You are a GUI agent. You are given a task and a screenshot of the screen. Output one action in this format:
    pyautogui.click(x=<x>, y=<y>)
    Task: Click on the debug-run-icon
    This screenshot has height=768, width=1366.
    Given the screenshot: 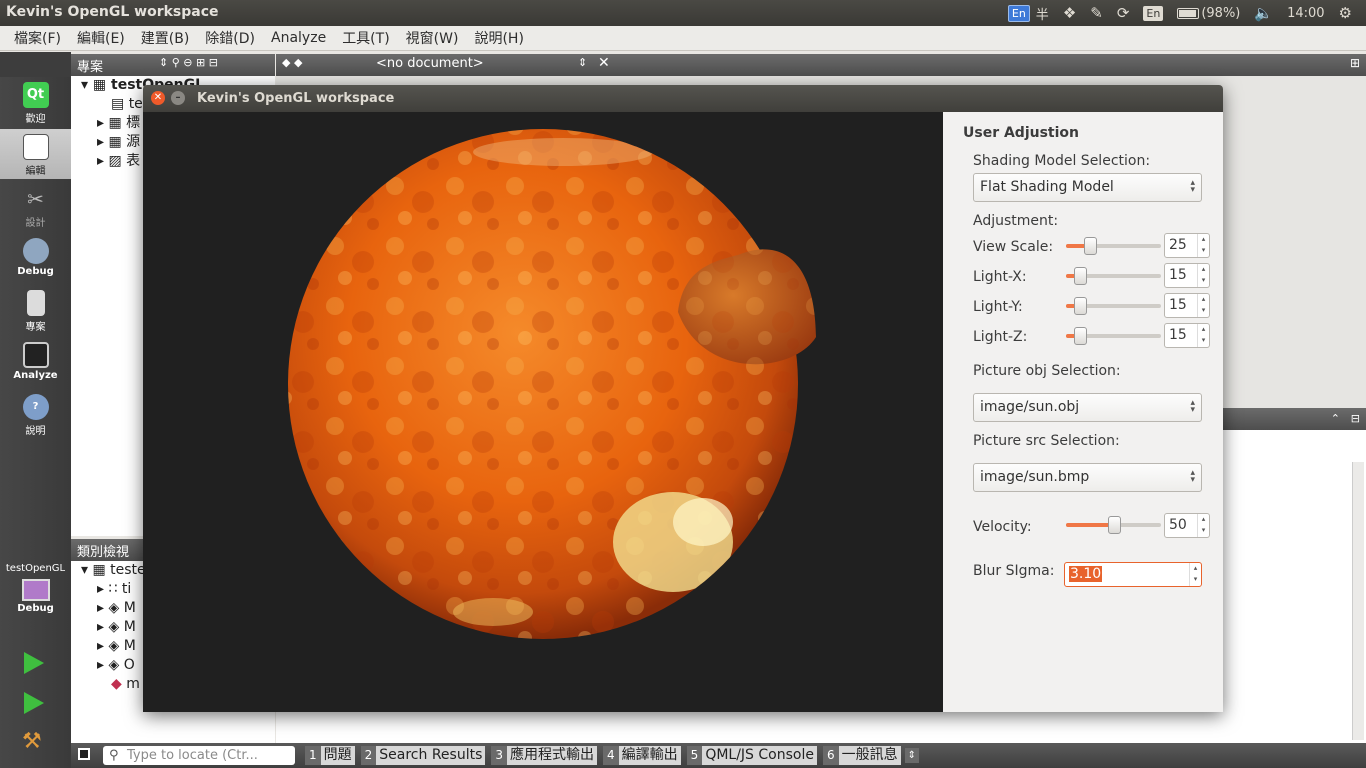 What is the action you would take?
    pyautogui.click(x=34, y=703)
    